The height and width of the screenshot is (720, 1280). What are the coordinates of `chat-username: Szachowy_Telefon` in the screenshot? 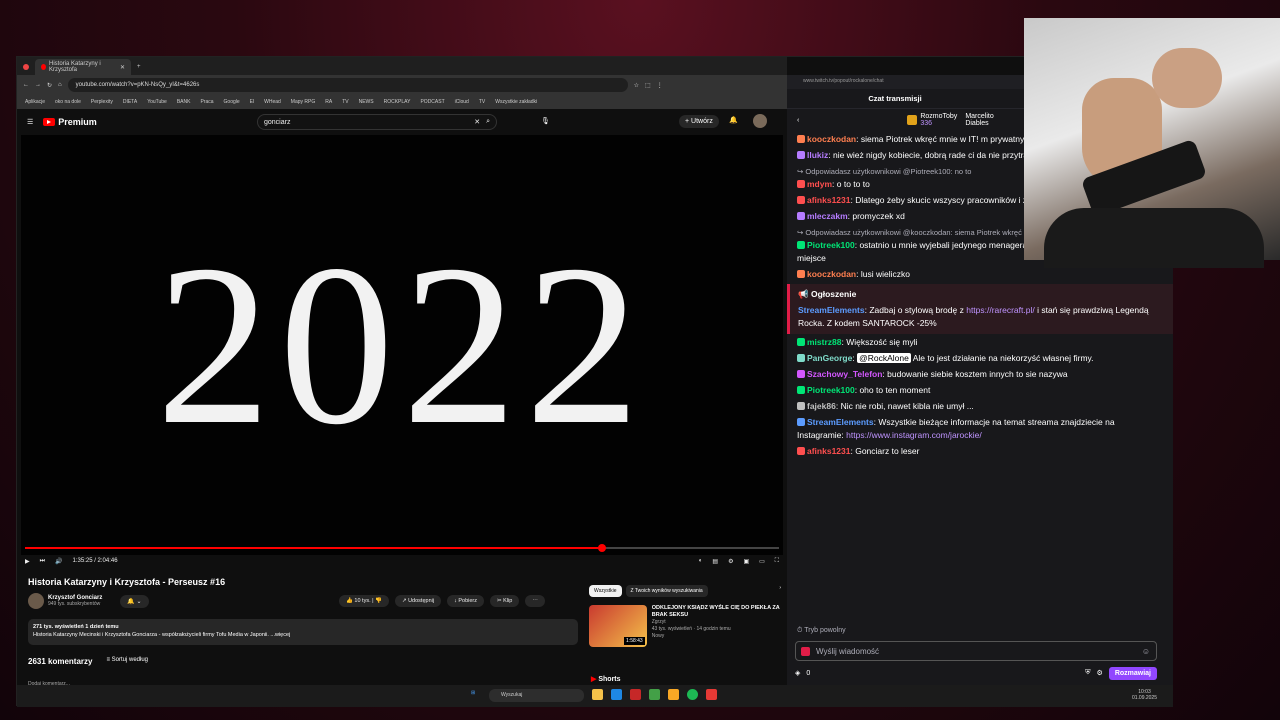 It's located at (844, 374).